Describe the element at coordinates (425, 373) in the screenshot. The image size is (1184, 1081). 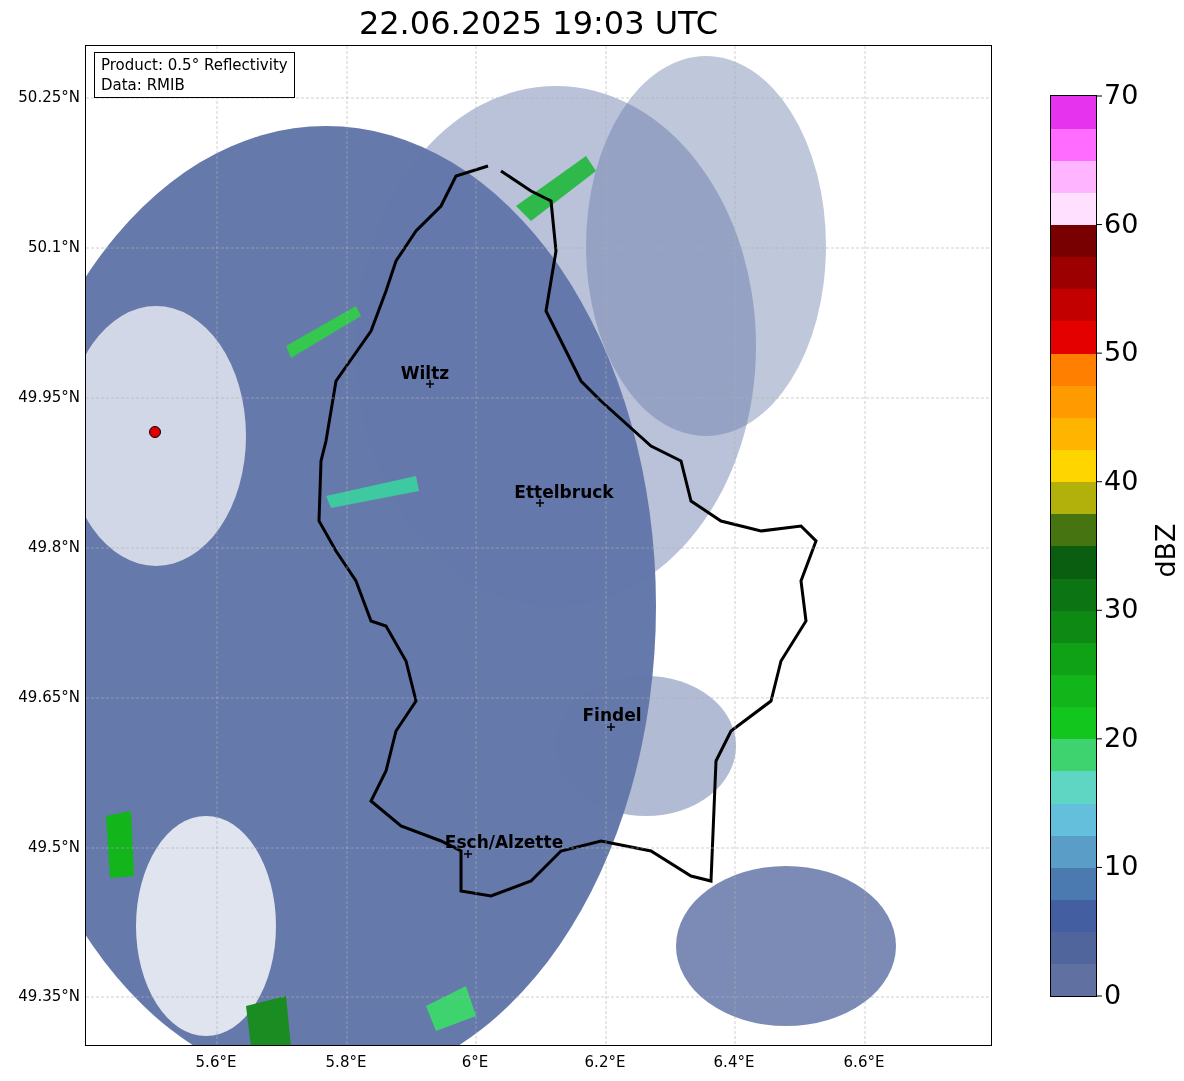
I see `city-label: Wiltz` at that location.